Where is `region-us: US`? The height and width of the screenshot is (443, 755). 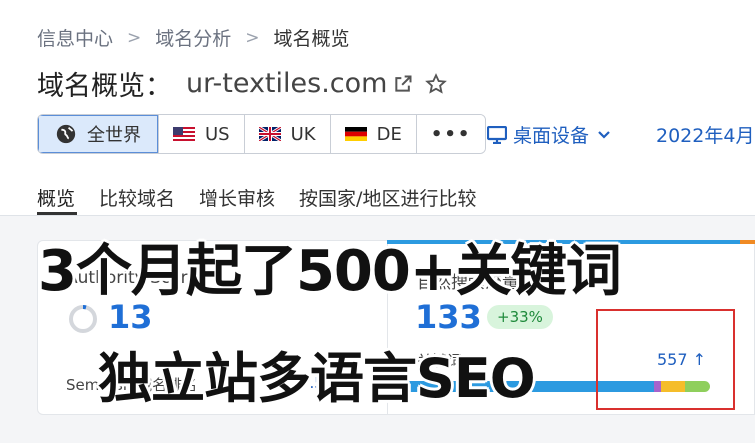 region-us: US is located at coordinates (201, 134).